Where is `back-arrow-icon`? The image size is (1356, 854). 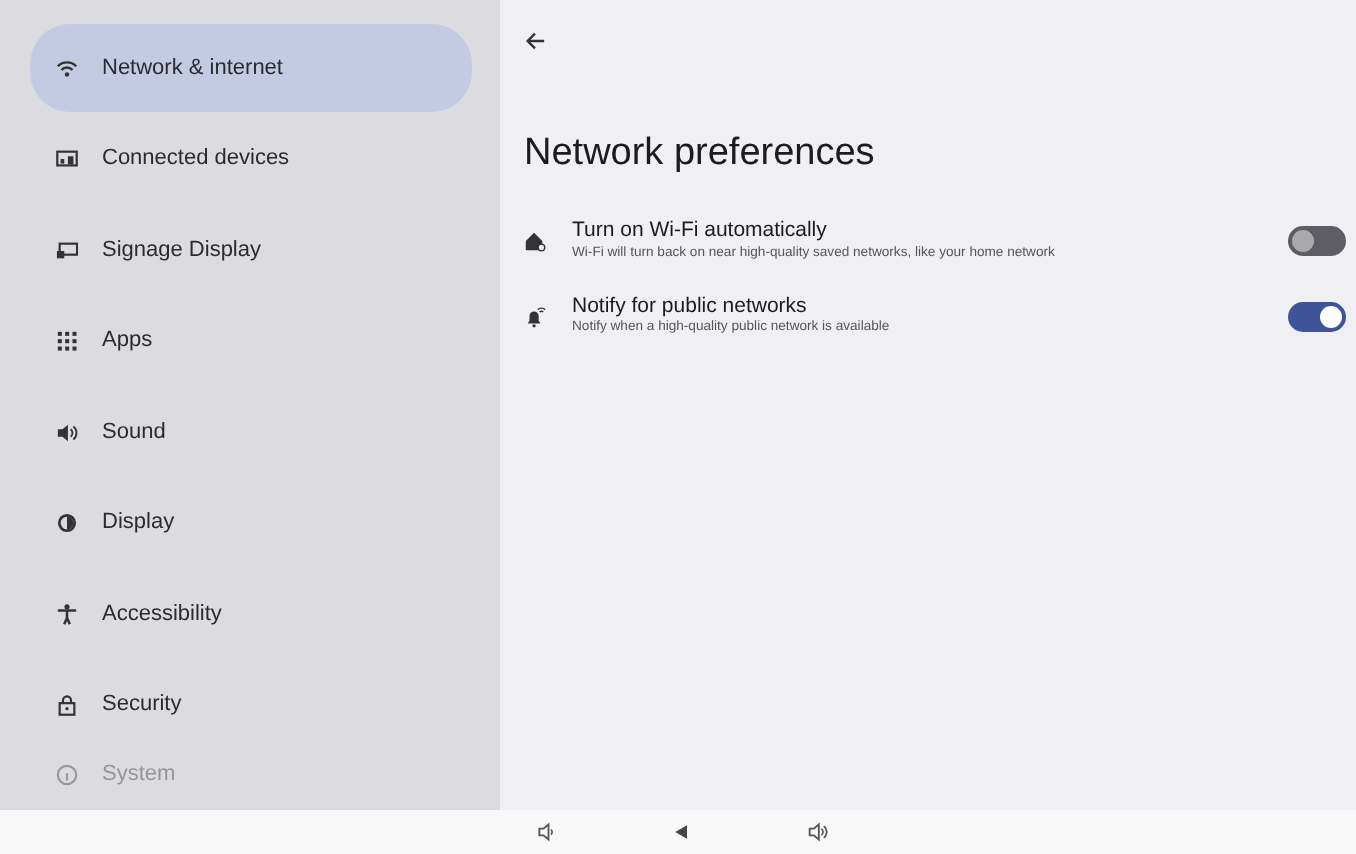
back-arrow-icon is located at coordinates (535, 40).